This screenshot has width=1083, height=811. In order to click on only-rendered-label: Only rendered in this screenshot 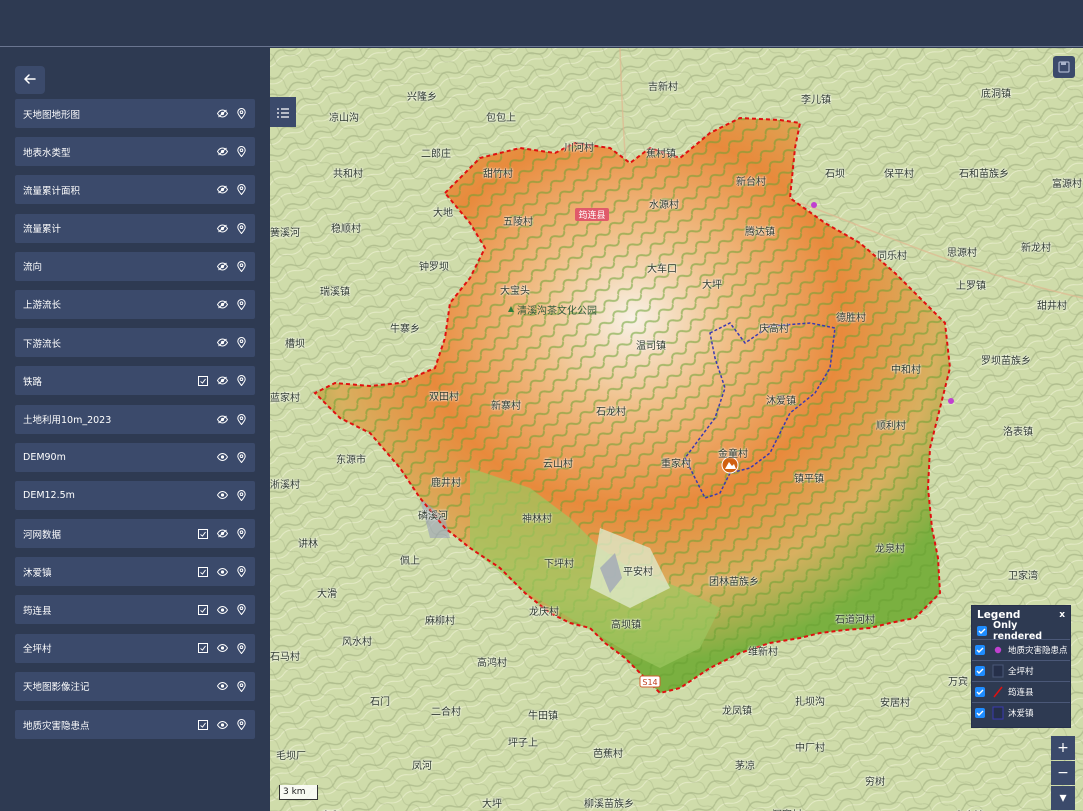, I will do `click(1018, 631)`.